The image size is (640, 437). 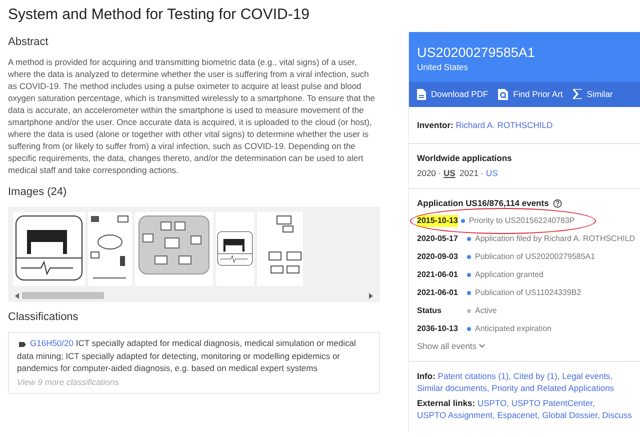 What do you see at coordinates (29, 41) in the screenshot?
I see `section-heading: Abstract` at bounding box center [29, 41].